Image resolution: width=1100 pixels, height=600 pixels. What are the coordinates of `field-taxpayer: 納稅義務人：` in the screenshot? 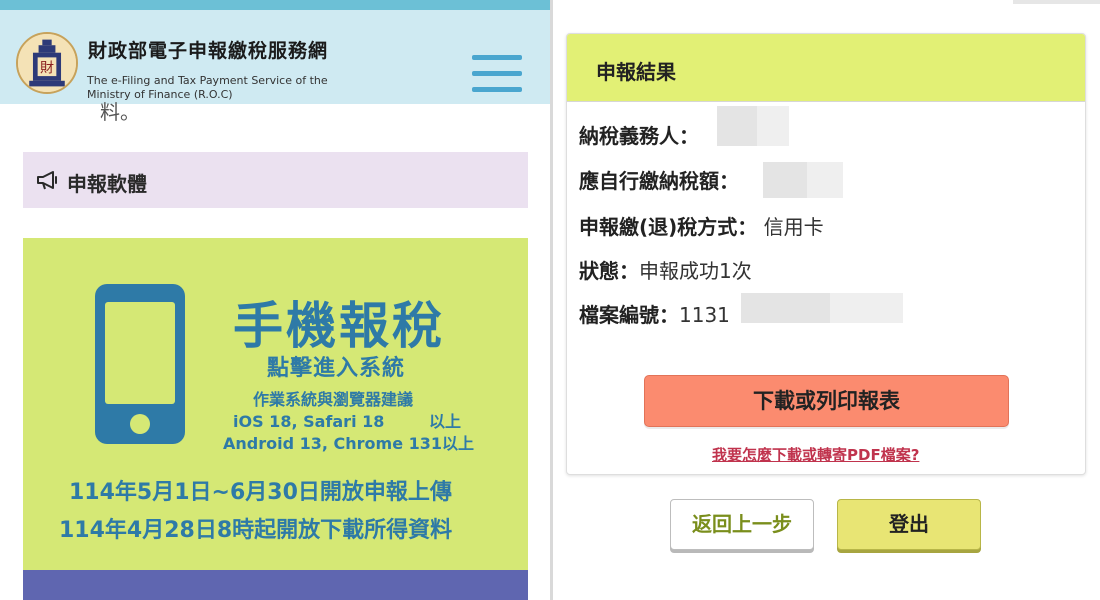 It's located at (639, 134).